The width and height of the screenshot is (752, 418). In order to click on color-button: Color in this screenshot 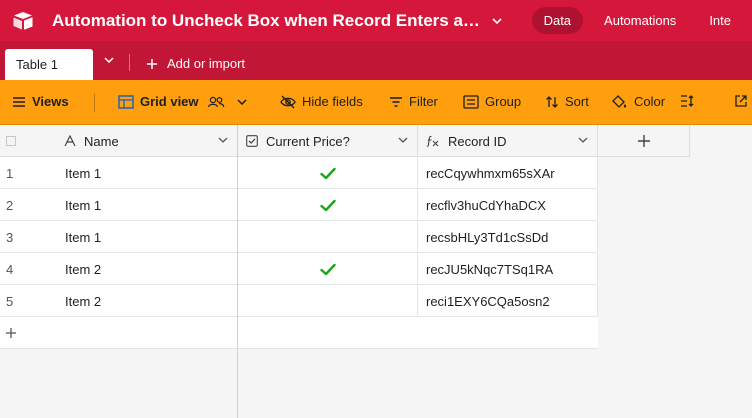, I will do `click(638, 101)`.